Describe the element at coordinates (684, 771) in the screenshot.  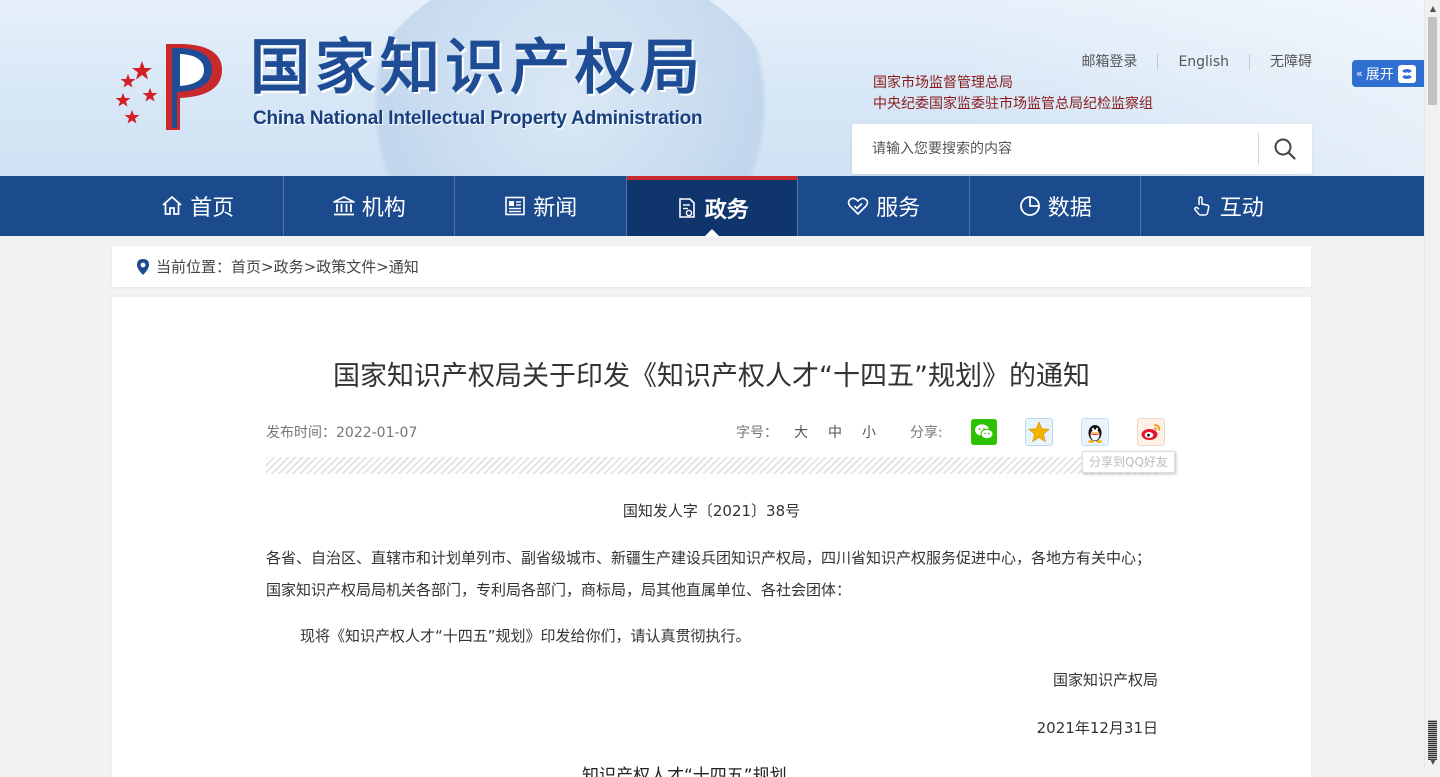
I see `next-heading-partial: 知识产权人才“十四五”规划` at that location.